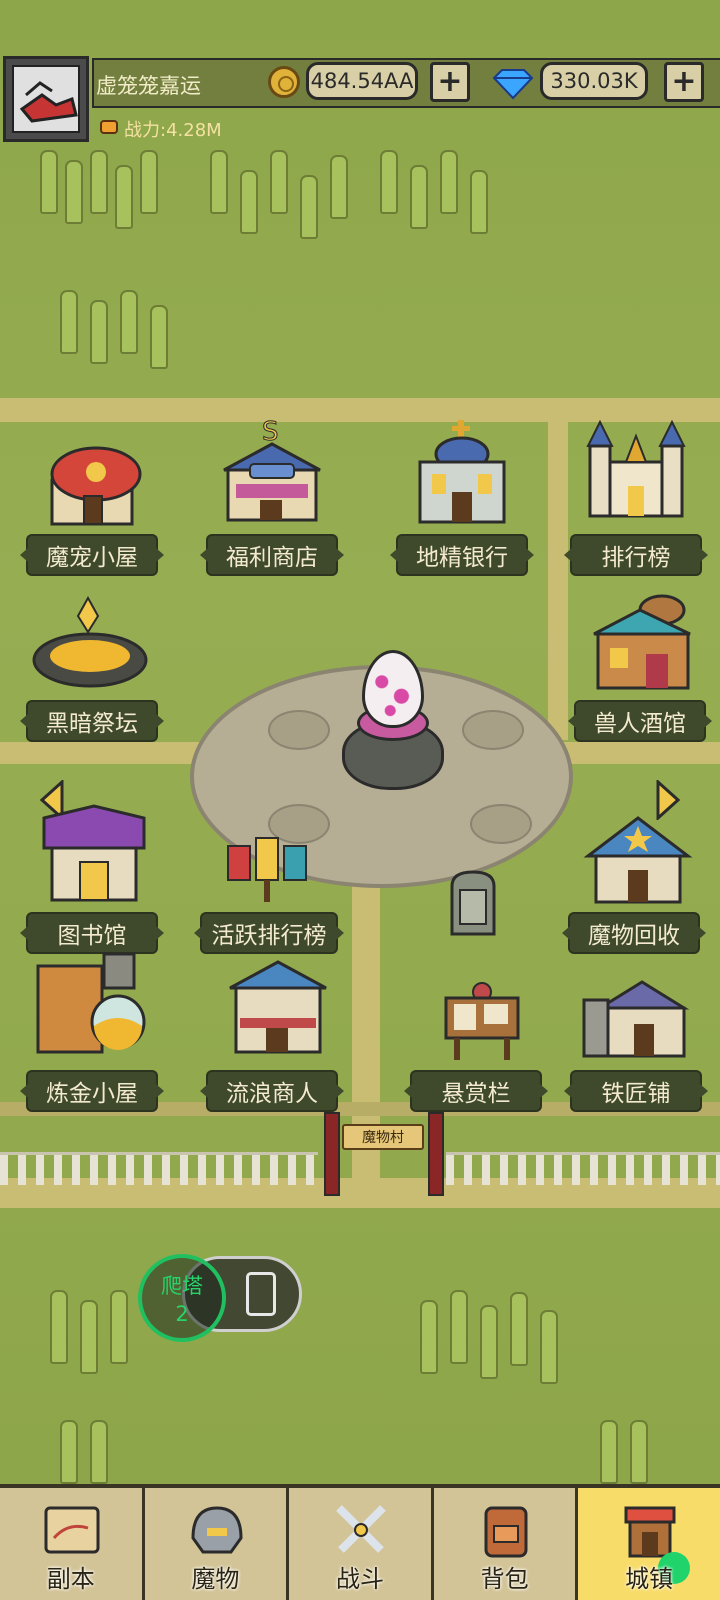 The width and height of the screenshot is (720, 1600). Describe the element at coordinates (92, 1004) in the screenshot. I see `alchemy-house-building` at that location.